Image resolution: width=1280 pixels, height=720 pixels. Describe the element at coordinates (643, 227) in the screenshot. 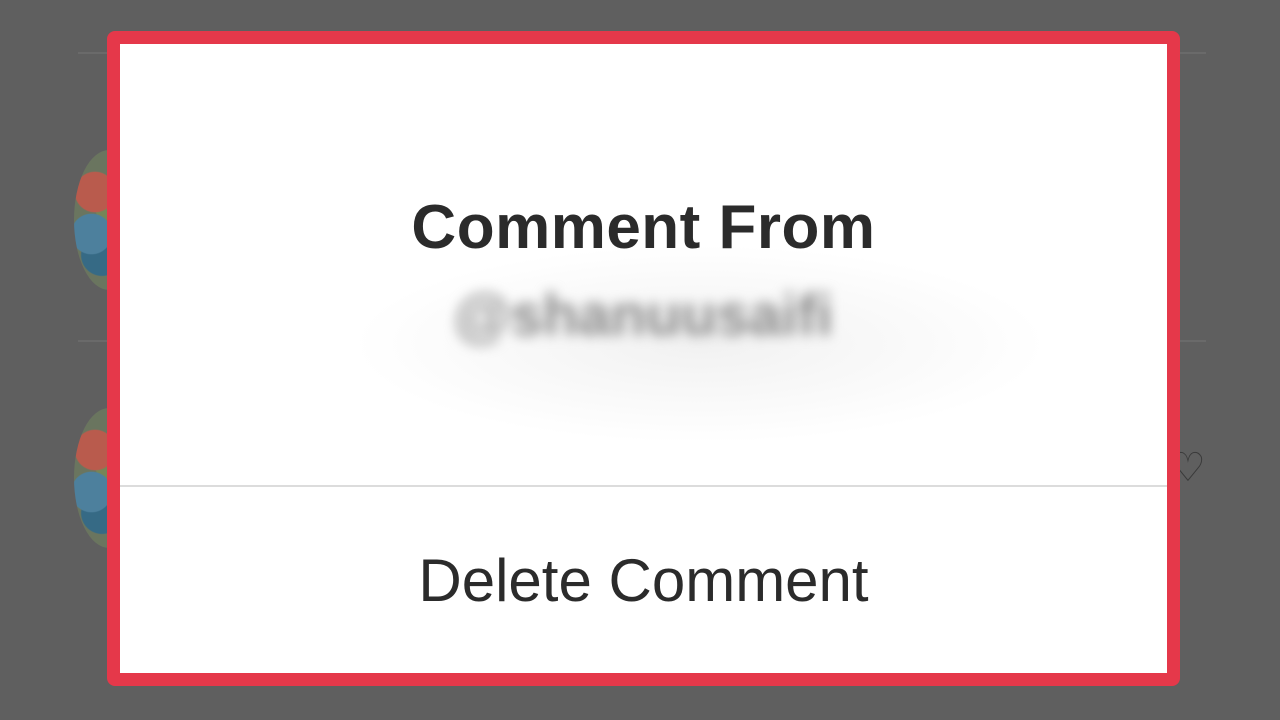

I see `dialog-title: Comment From` at that location.